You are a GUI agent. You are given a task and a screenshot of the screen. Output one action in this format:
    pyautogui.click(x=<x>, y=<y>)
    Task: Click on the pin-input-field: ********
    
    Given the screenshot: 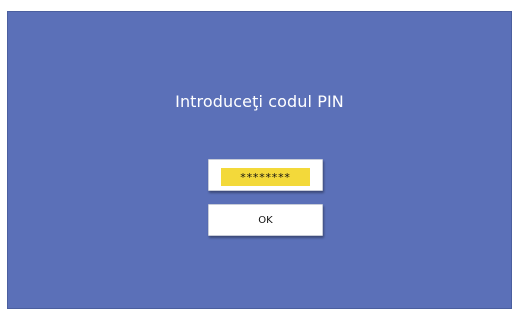 What is the action you would take?
    pyautogui.click(x=265, y=177)
    